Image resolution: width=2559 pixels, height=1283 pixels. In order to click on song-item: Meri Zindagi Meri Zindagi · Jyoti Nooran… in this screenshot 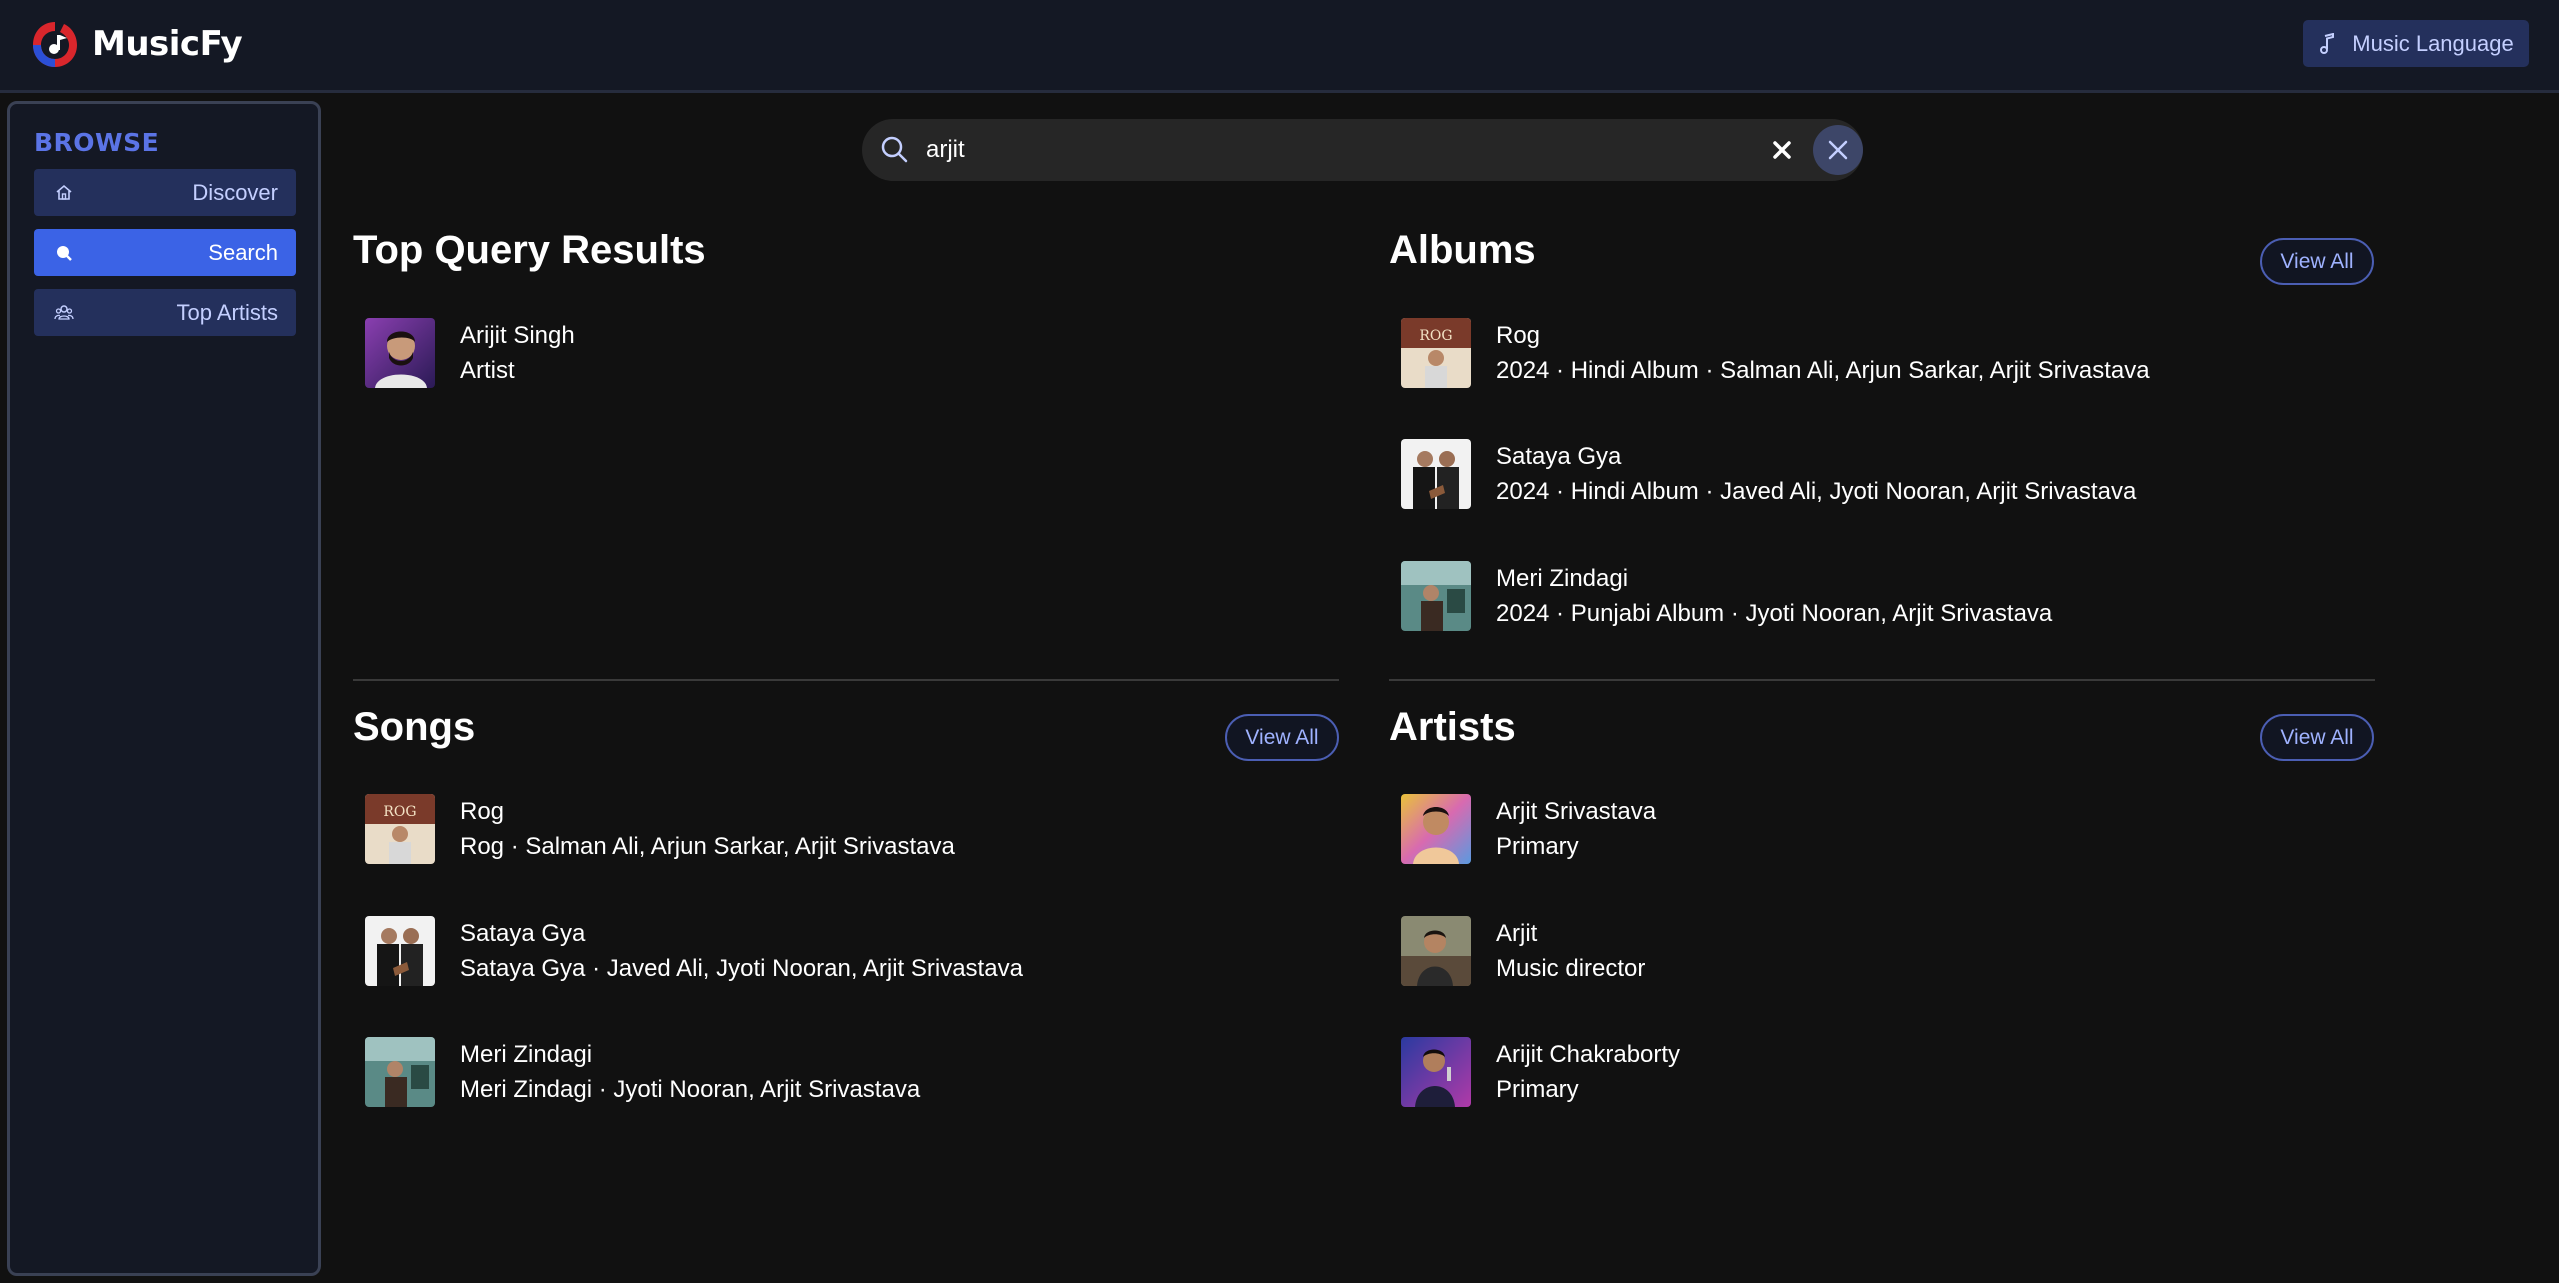, I will do `click(642, 1072)`.